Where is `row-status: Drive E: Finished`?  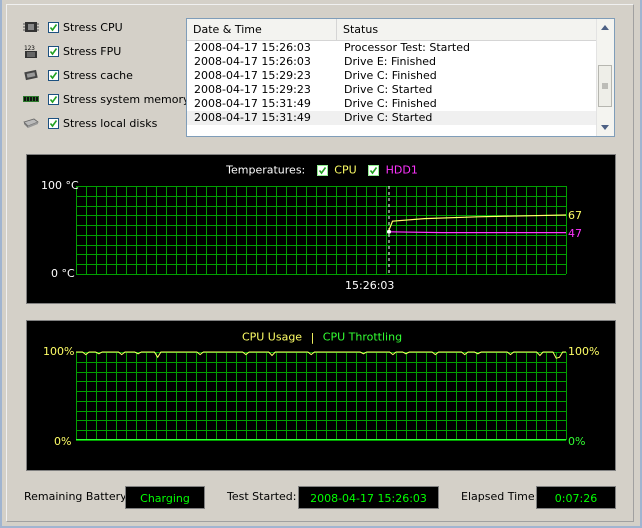
row-status: Drive E: Finished is located at coordinates (390, 61).